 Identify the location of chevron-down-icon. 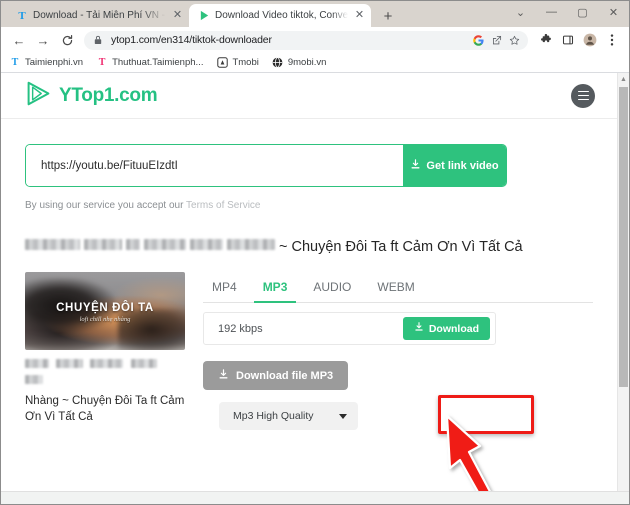
(343, 416).